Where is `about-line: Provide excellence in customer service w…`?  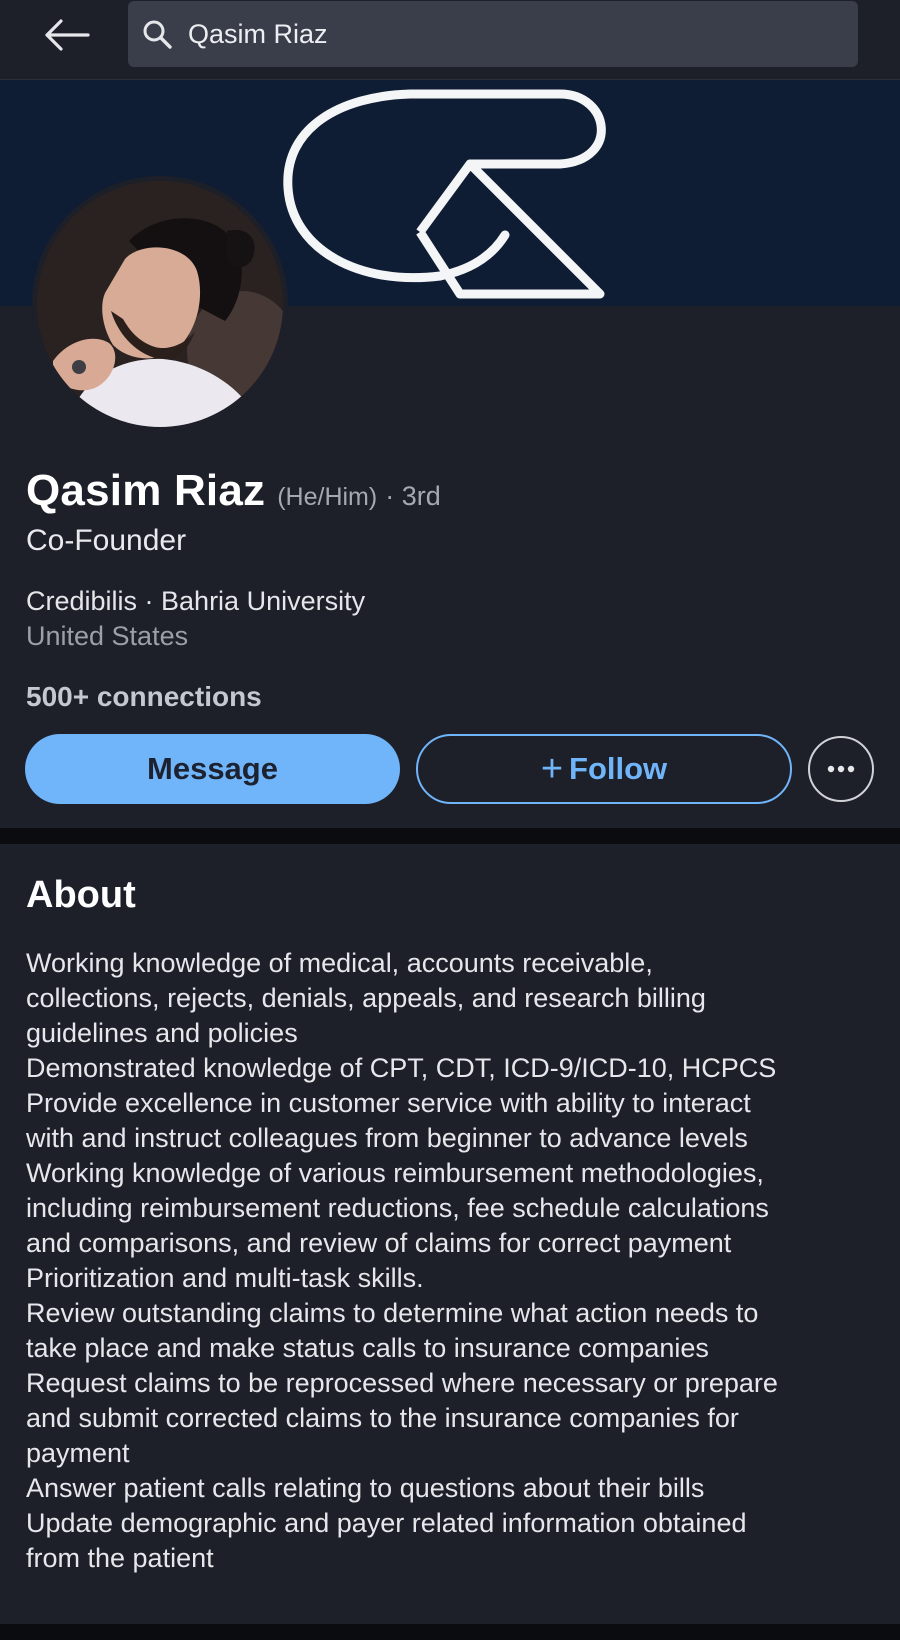
about-line: Provide excellence in customer service w… is located at coordinates (388, 1103).